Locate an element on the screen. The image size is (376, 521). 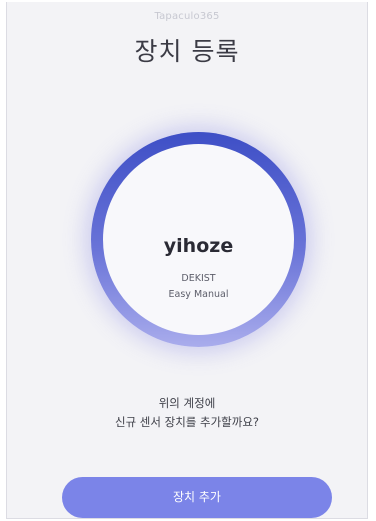
device-name: yihoze is located at coordinates (198, 246).